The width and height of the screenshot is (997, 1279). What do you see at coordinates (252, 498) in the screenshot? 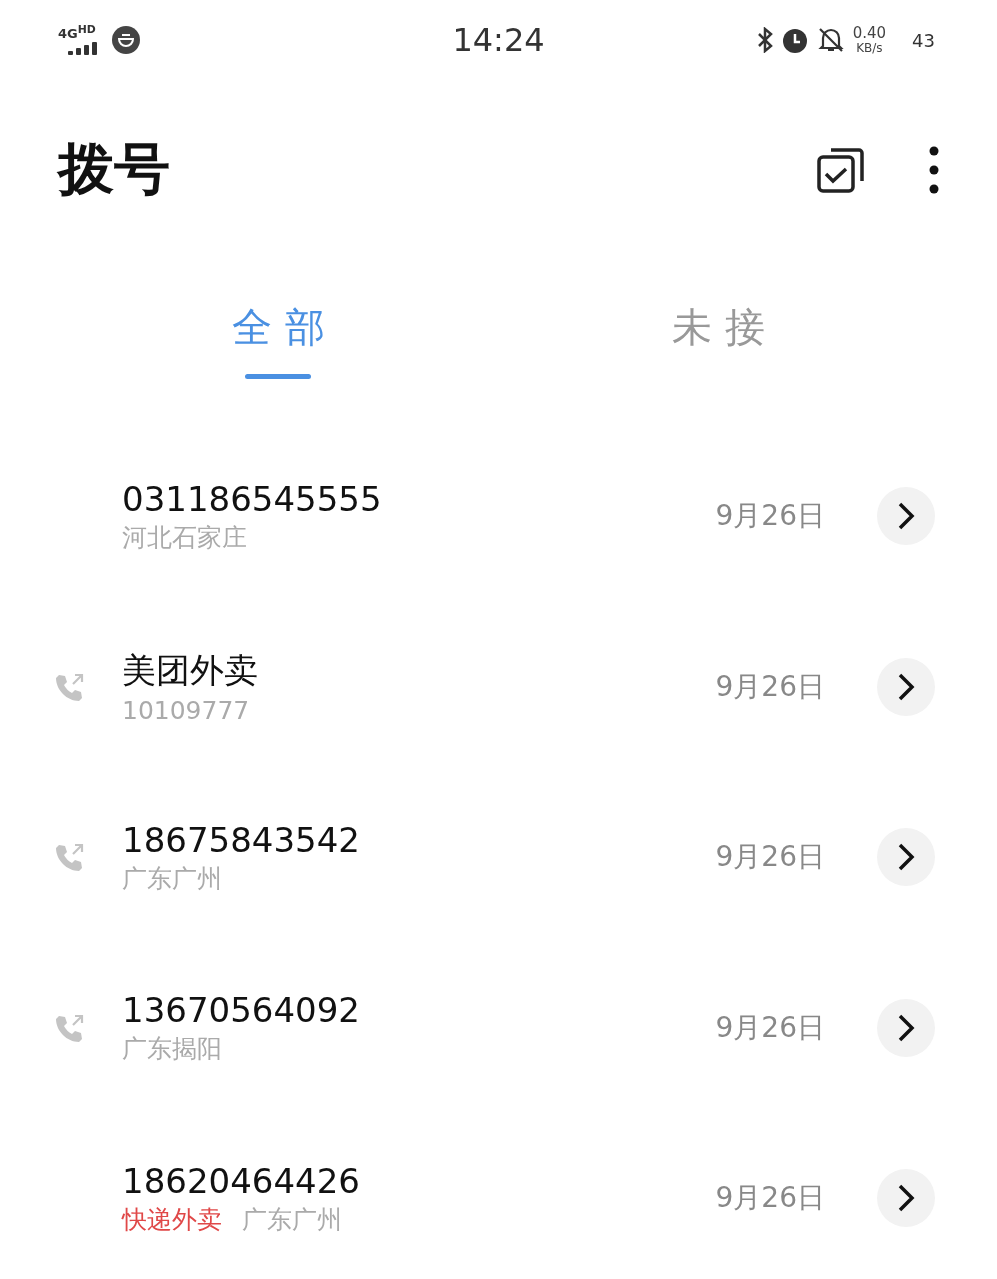
I see `contact-name: 031186545555` at bounding box center [252, 498].